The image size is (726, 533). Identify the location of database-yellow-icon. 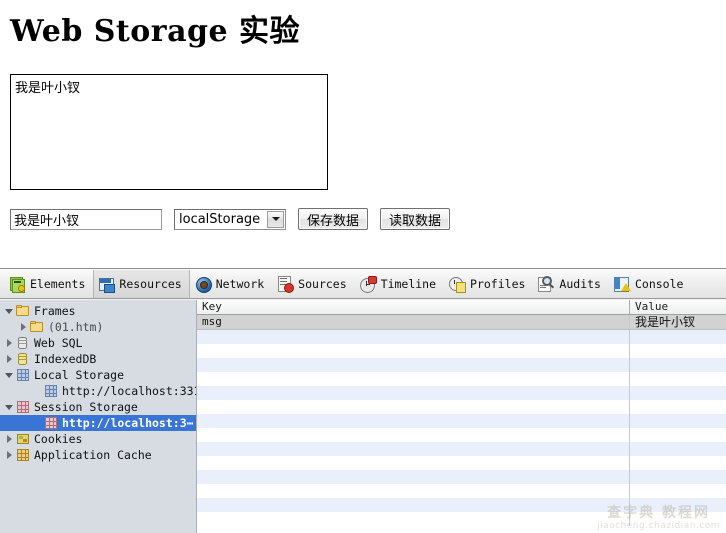
(23, 359).